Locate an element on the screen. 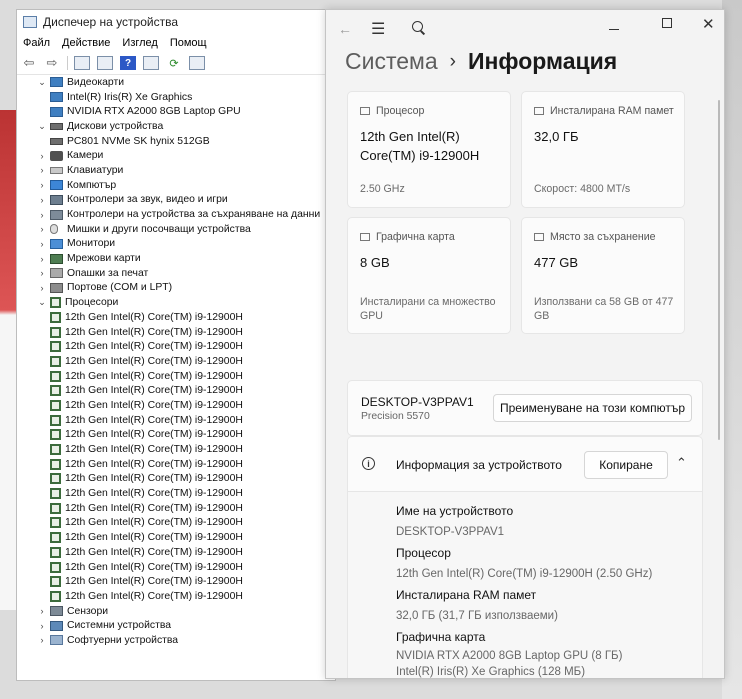 Image resolution: width=742 pixels, height=699 pixels. tree-category: › Мрежови карти is located at coordinates (176, 258).